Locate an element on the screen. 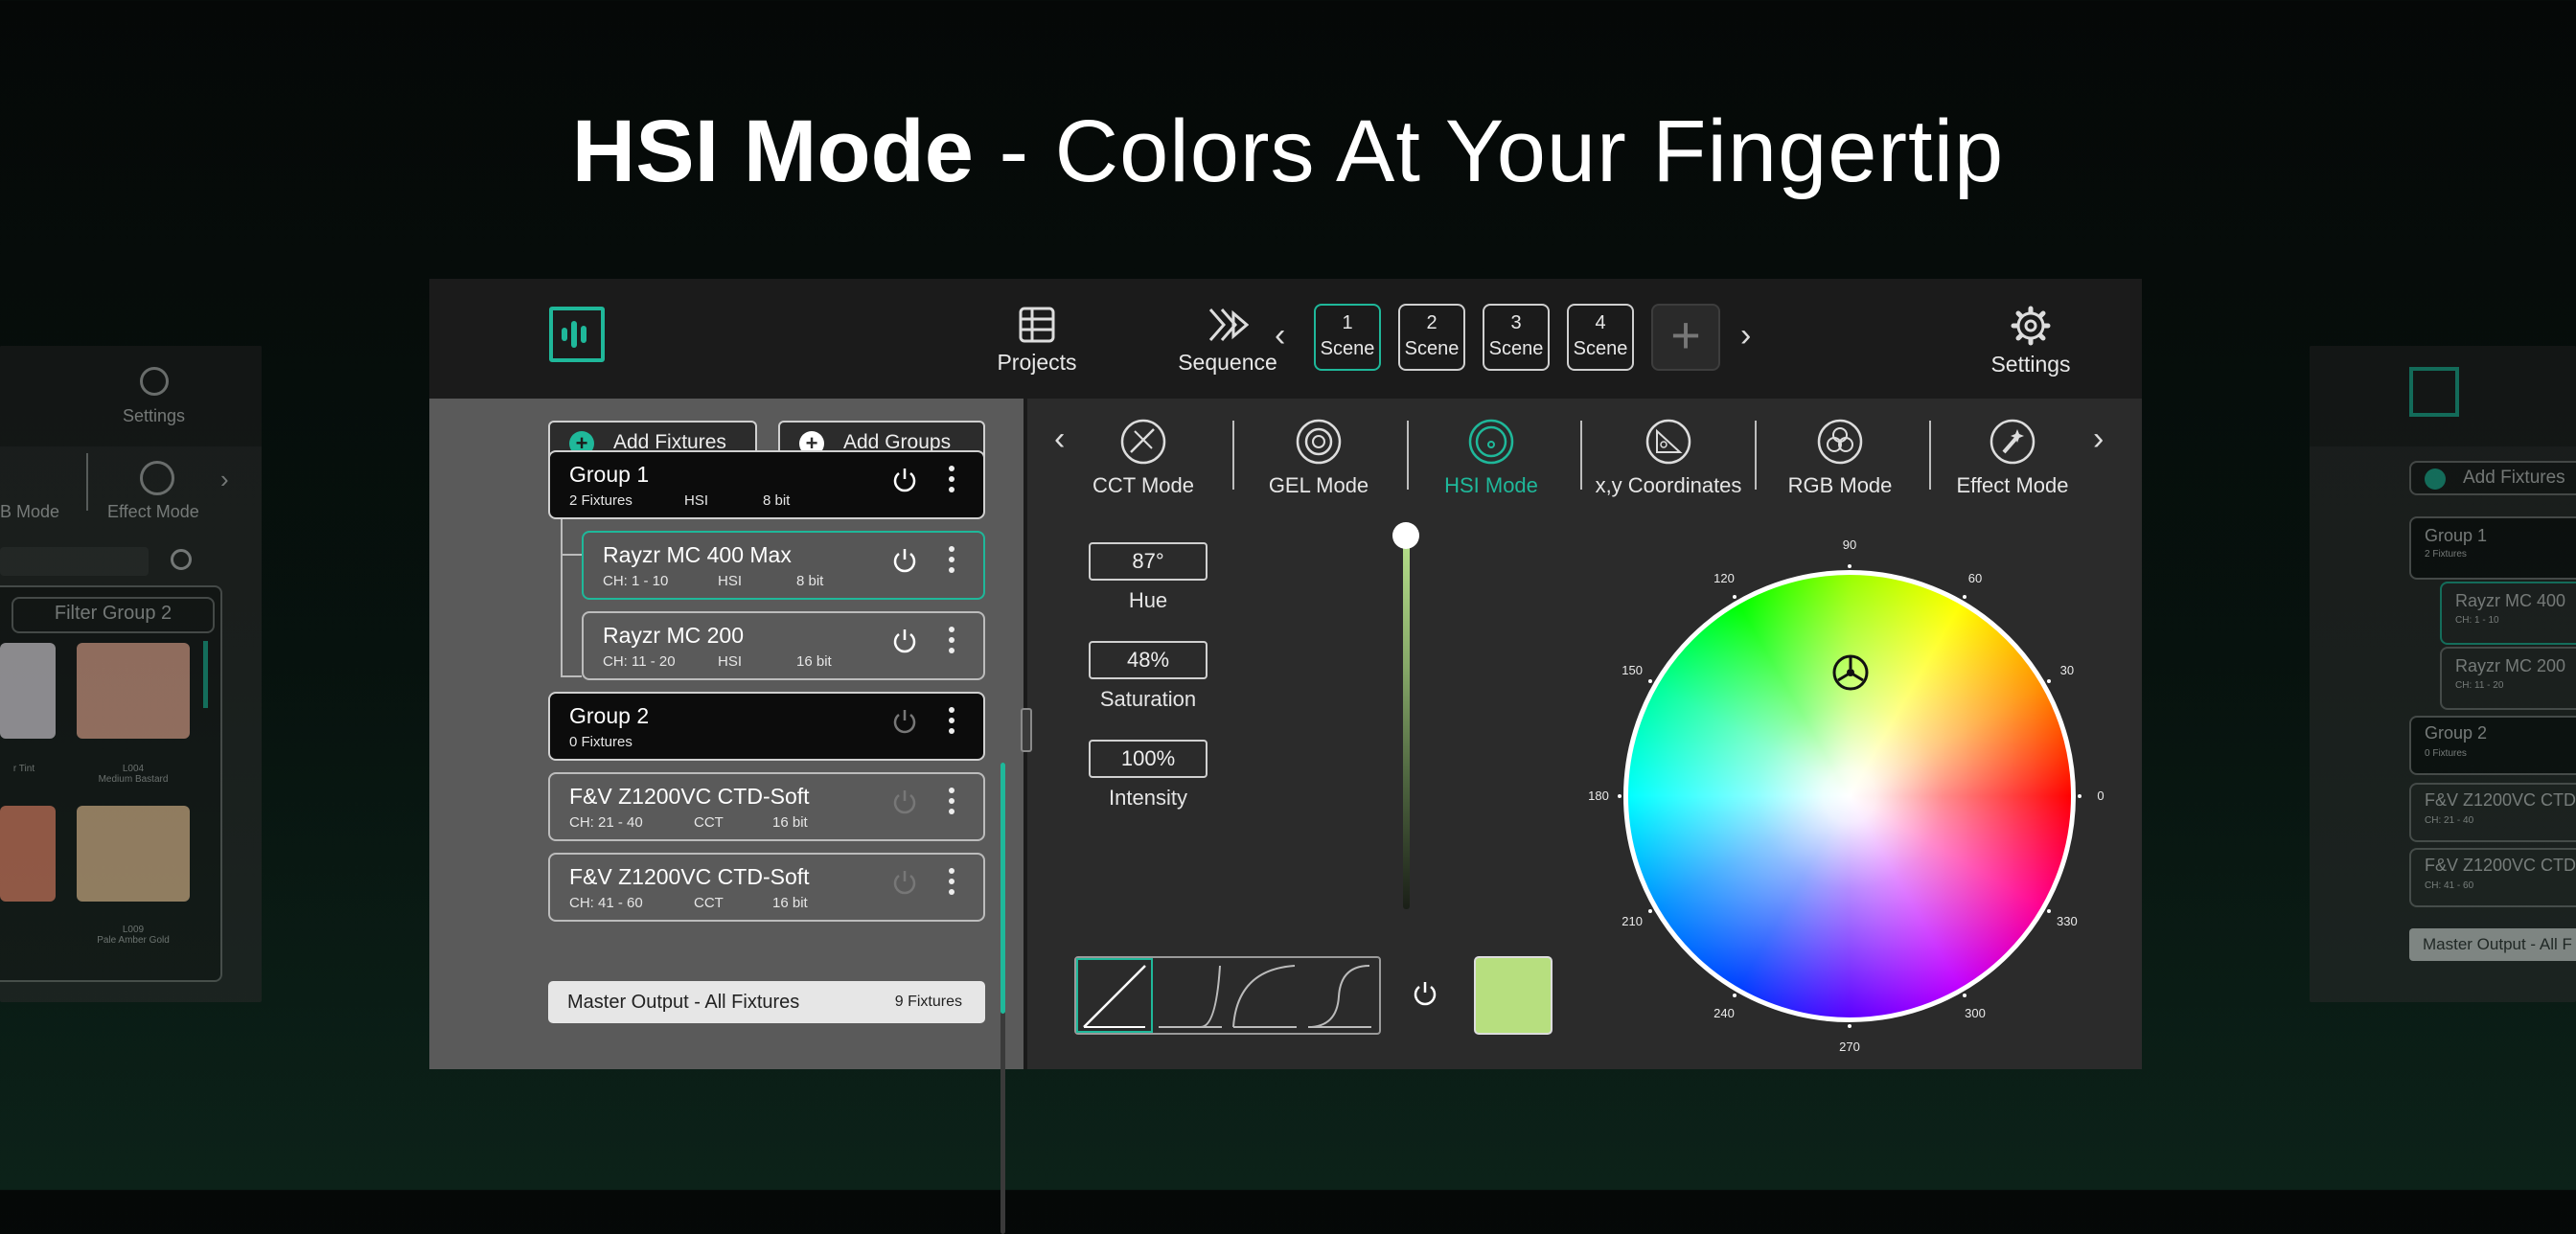 This screenshot has width=2576, height=1234. settings-button: Settings is located at coordinates (2030, 341).